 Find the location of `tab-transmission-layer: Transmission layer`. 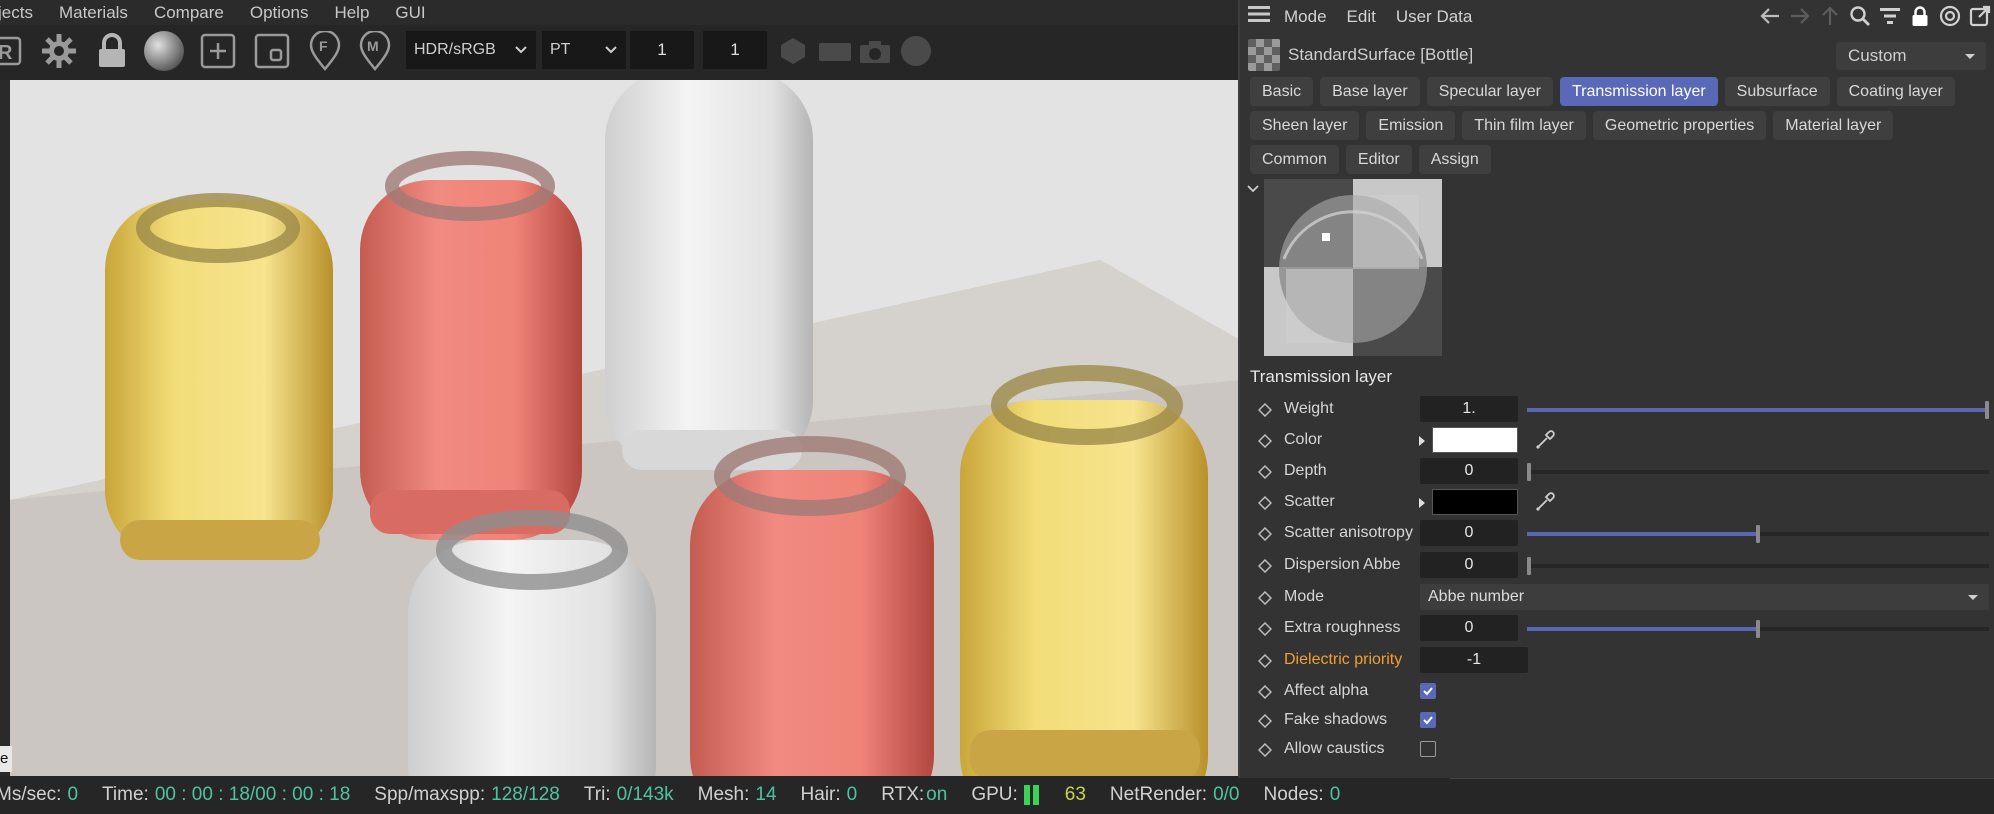

tab-transmission-layer: Transmission layer is located at coordinates (1639, 91).